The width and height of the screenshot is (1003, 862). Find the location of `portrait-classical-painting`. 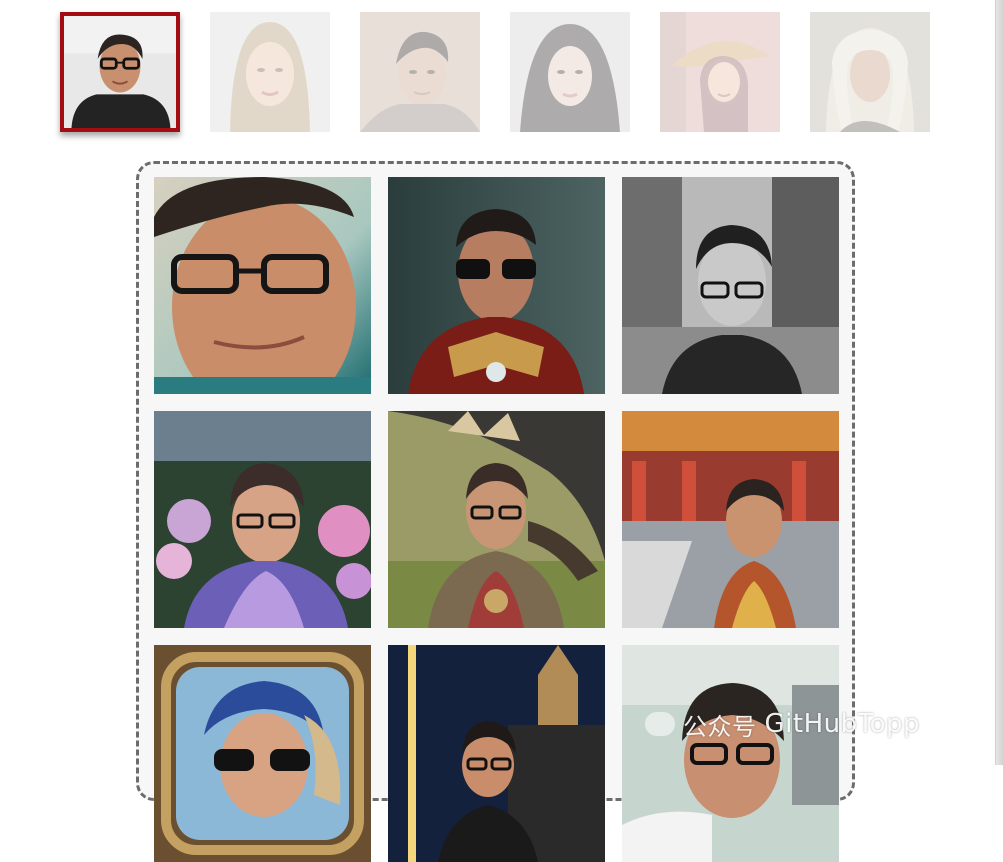

portrait-classical-painting is located at coordinates (870, 72).